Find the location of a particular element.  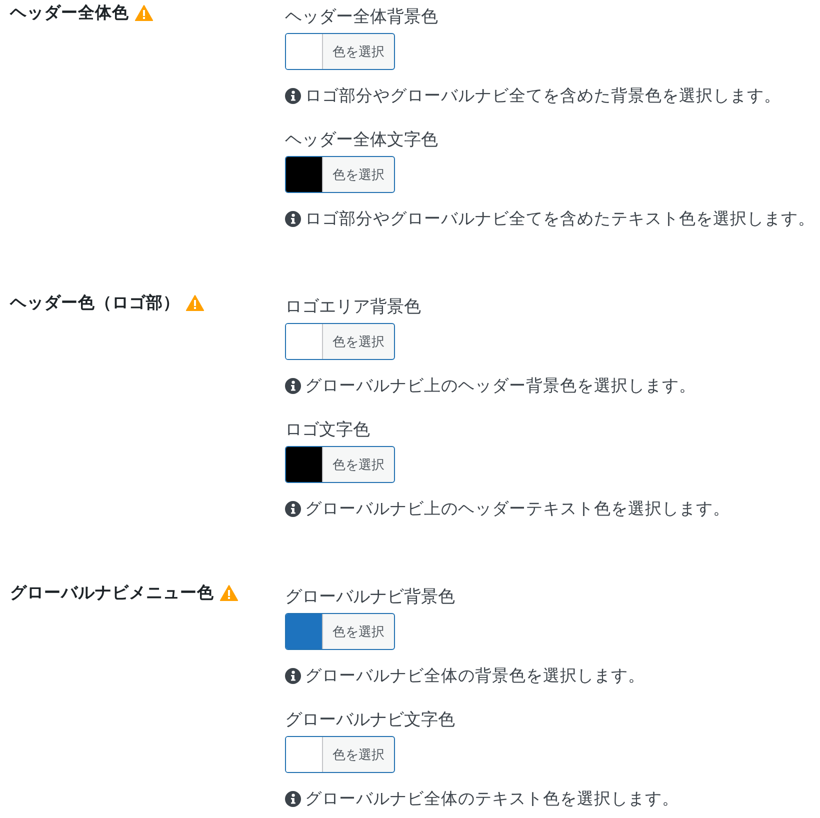

section-heading: グローバルナビメニュー色 is located at coordinates (112, 593).